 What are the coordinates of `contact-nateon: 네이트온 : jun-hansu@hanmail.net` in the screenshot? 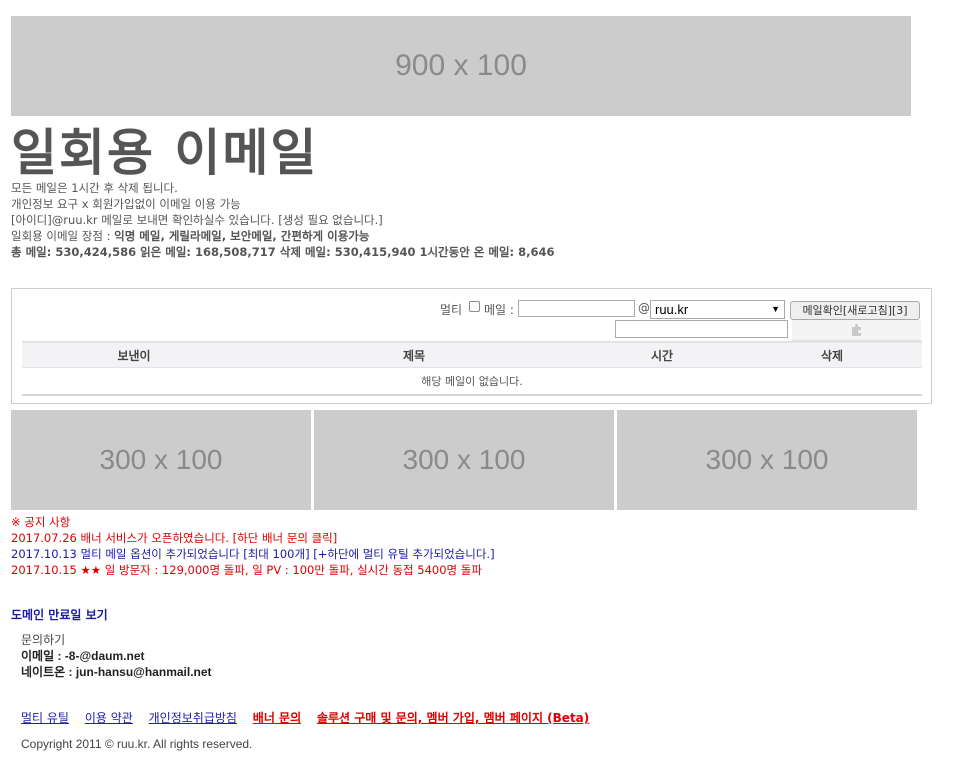 It's located at (116, 672).